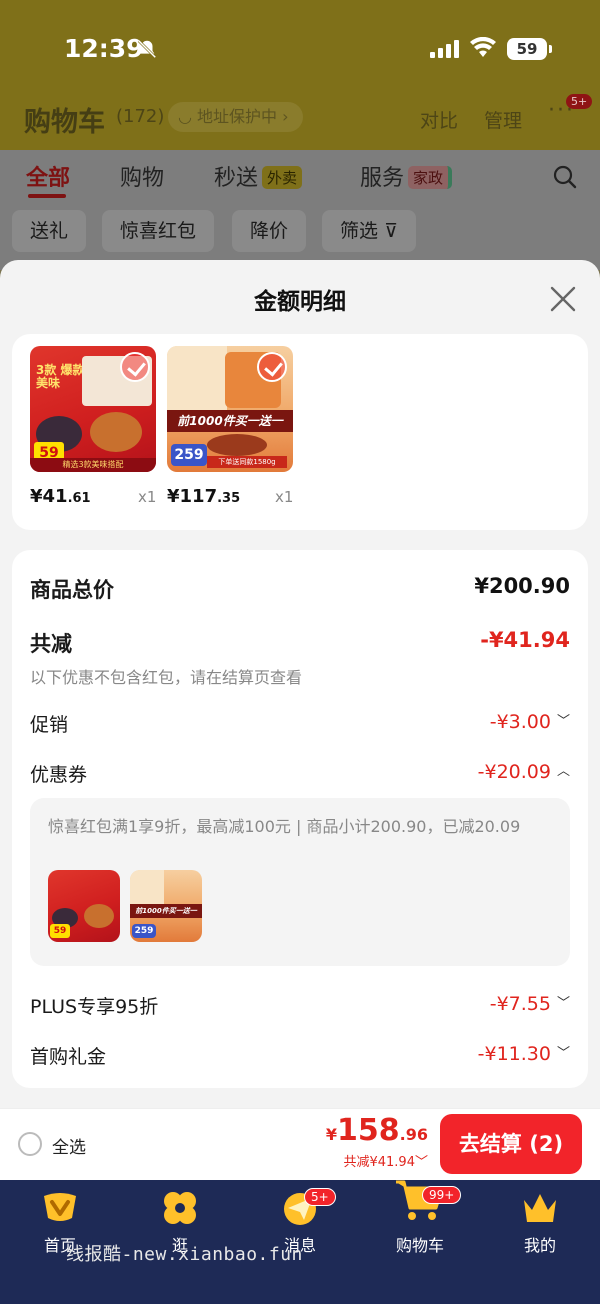 Image resolution: width=600 pixels, height=1304 pixels. Describe the element at coordinates (406, 176) in the screenshot. I see `tab-services: 服务 家政` at that location.